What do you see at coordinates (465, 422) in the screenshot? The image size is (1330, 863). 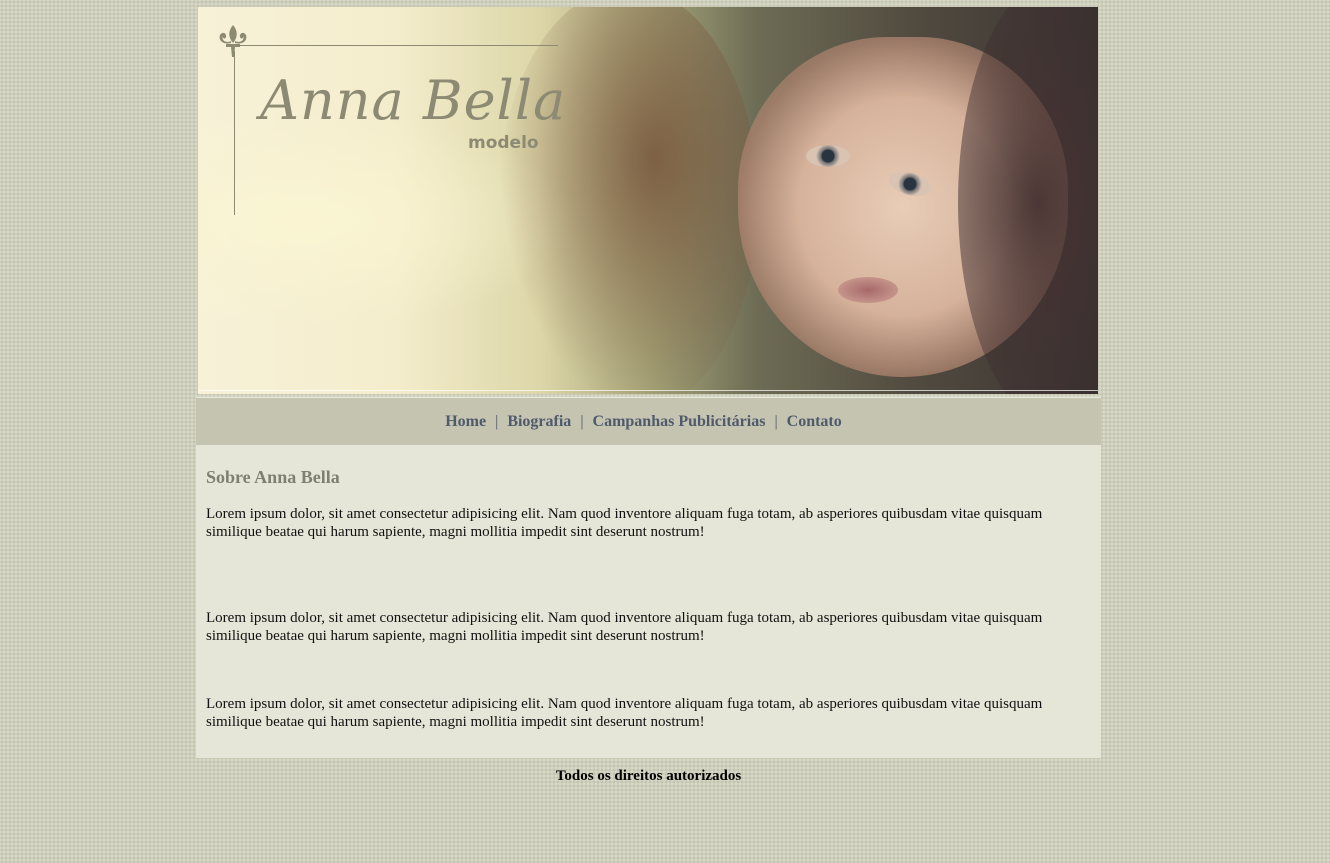 I see `nav-link-home: Home` at bounding box center [465, 422].